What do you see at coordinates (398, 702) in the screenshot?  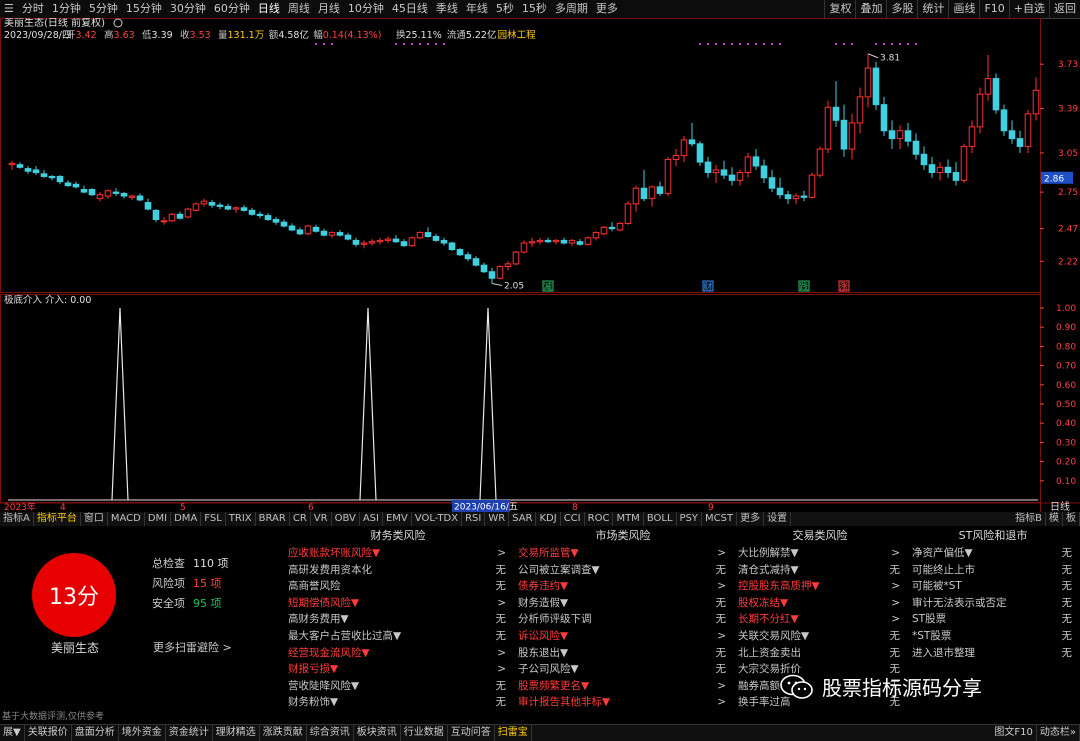 I see `risk-item: 财务粉饰▼ 无` at bounding box center [398, 702].